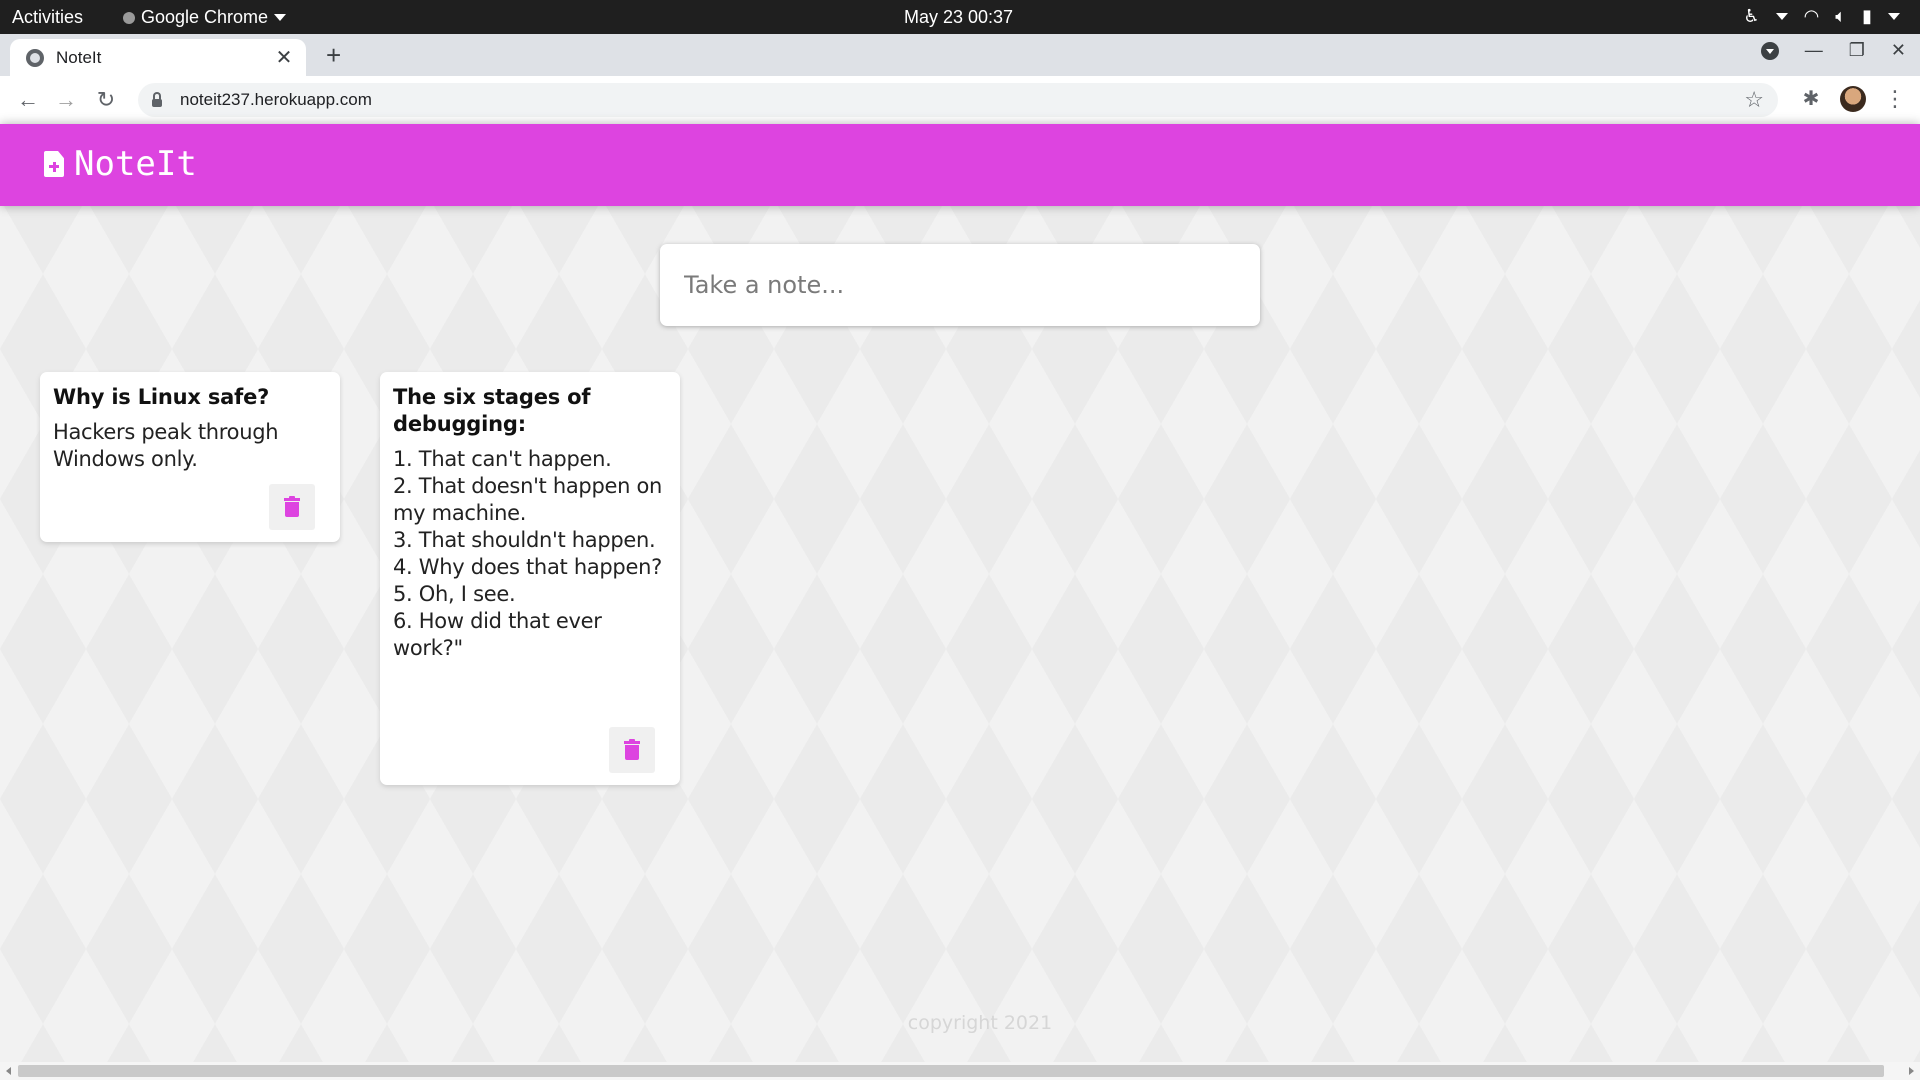 The width and height of the screenshot is (1920, 1080). Describe the element at coordinates (1833, 50) in the screenshot. I see `window-controls: — ❐ ✕` at that location.